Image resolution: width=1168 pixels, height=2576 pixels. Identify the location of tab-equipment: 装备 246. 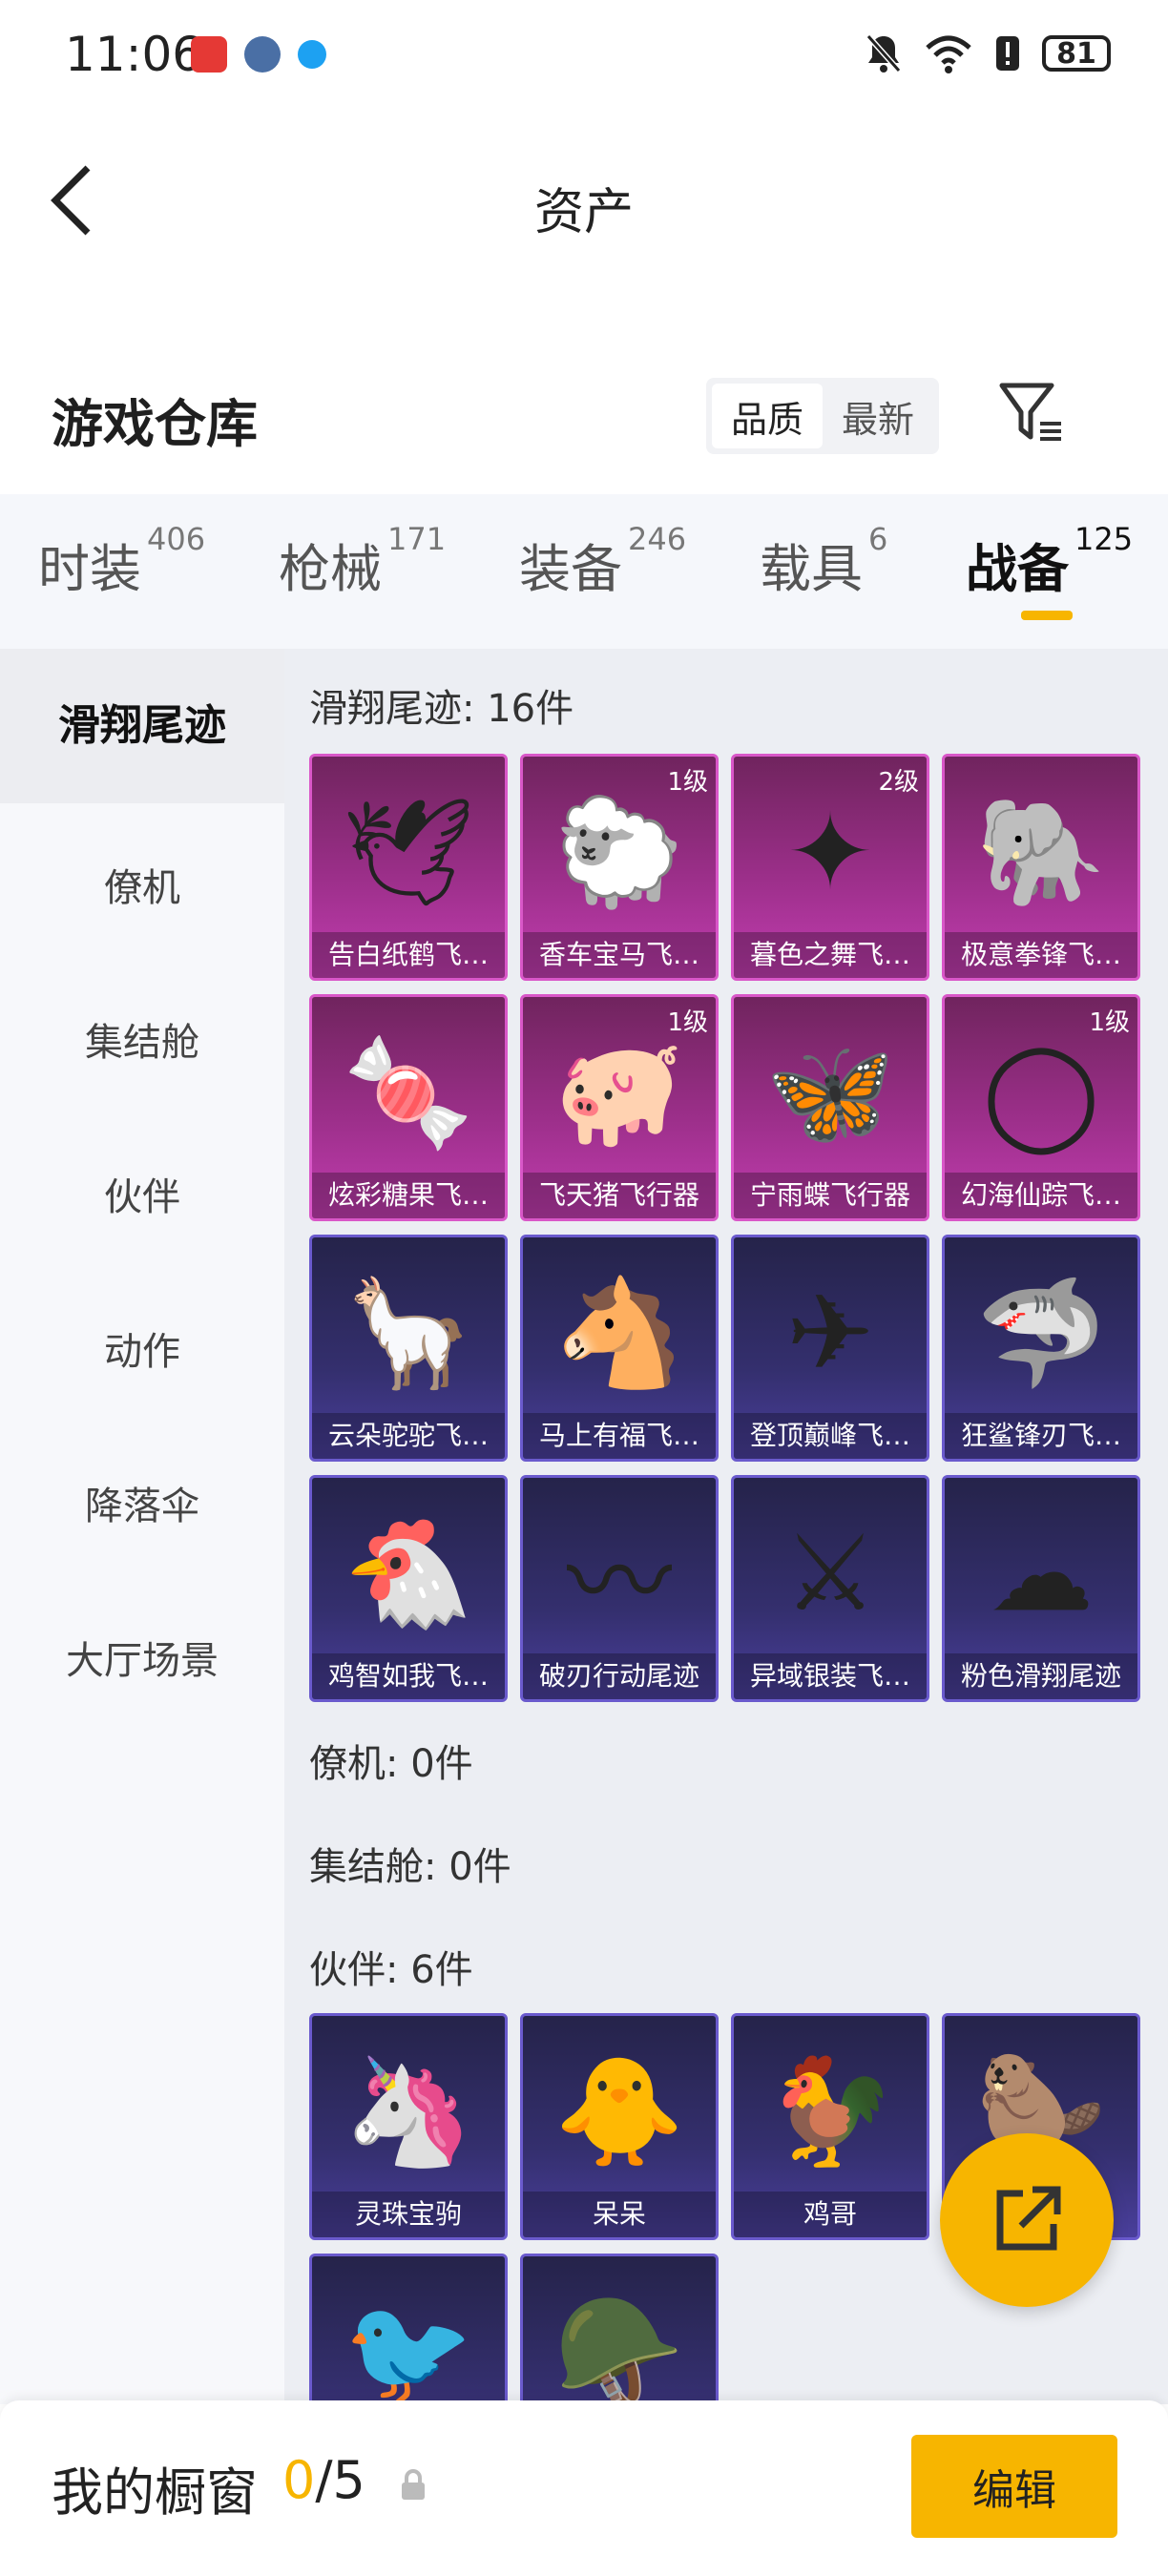
(602, 561).